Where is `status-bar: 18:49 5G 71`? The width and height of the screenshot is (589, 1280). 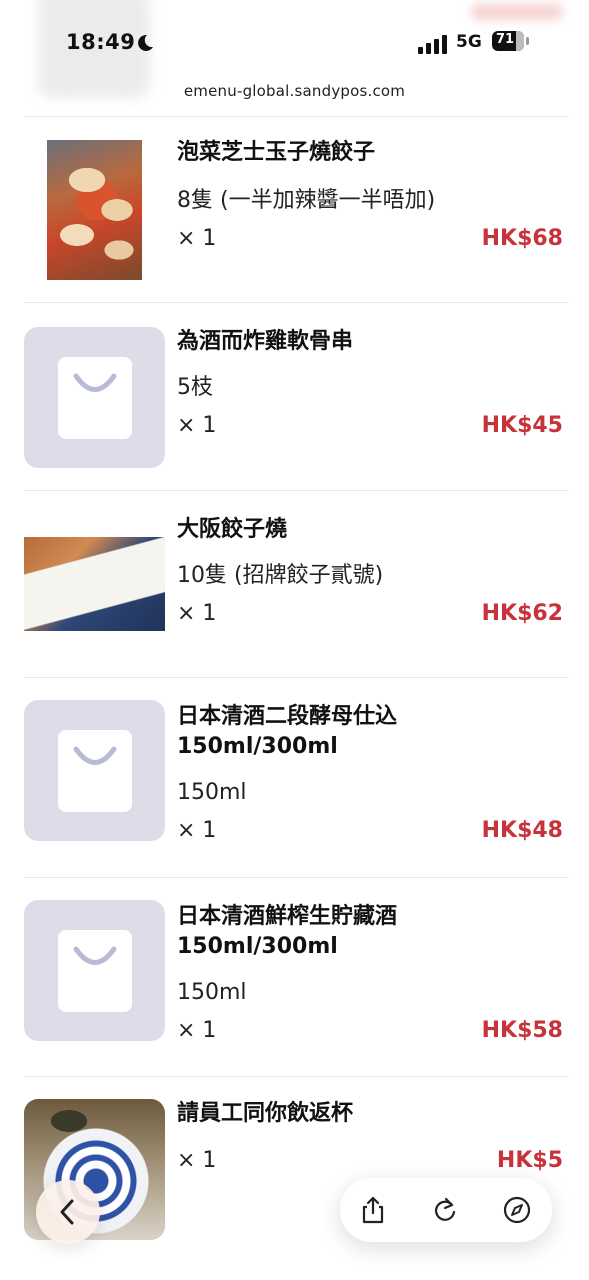
status-bar: 18:49 5G 71 is located at coordinates (294, 44).